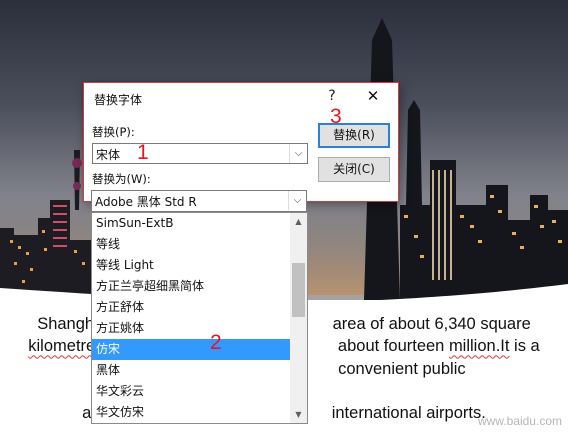 The height and width of the screenshot is (448, 568). Describe the element at coordinates (479, 346) in the screenshot. I see `text-run-misspelled: million.It` at that location.